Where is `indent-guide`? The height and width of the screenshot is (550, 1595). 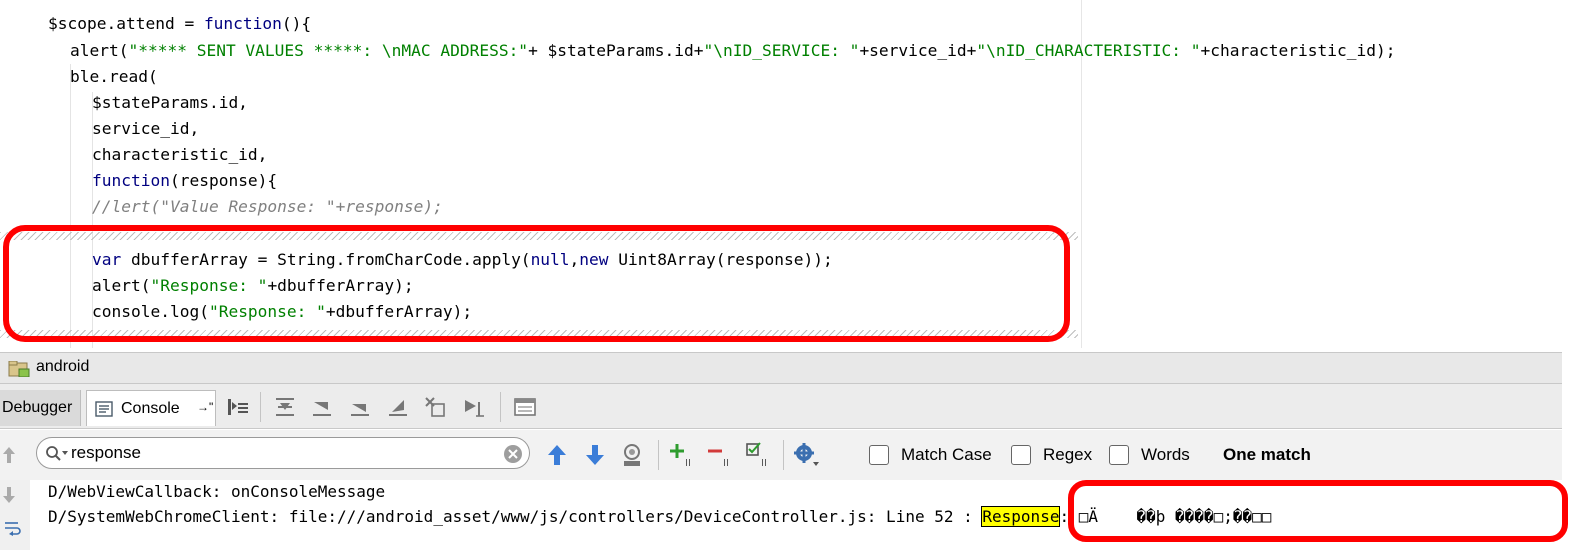 indent-guide is located at coordinates (70, 206).